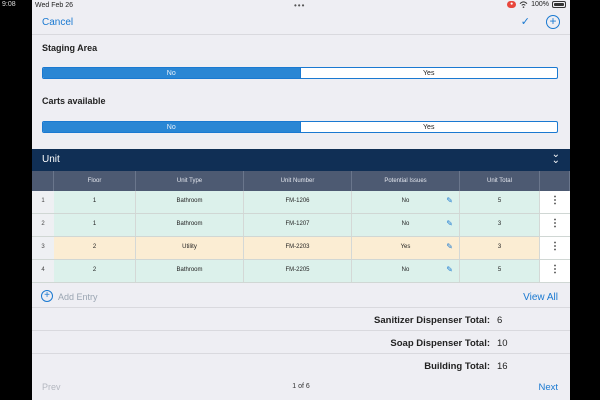  What do you see at coordinates (301, 23) in the screenshot?
I see `nav-bar: Cancel ✓ +` at bounding box center [301, 23].